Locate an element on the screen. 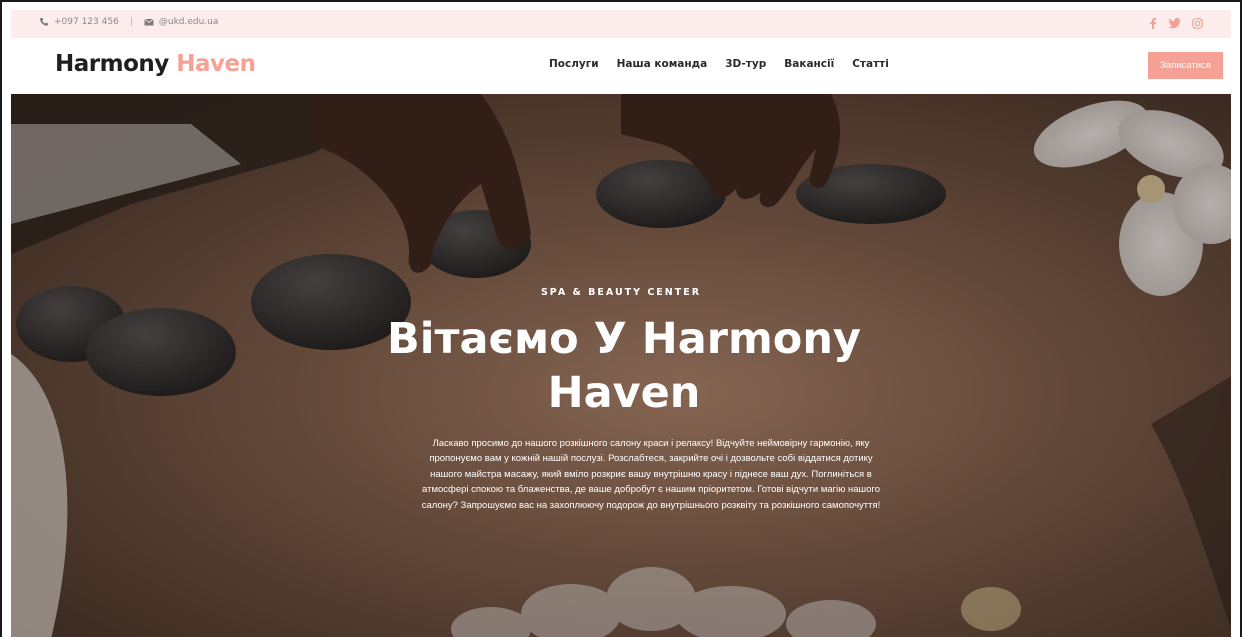 The height and width of the screenshot is (637, 1242). email-address: @ukd.edu.ua is located at coordinates (189, 22).